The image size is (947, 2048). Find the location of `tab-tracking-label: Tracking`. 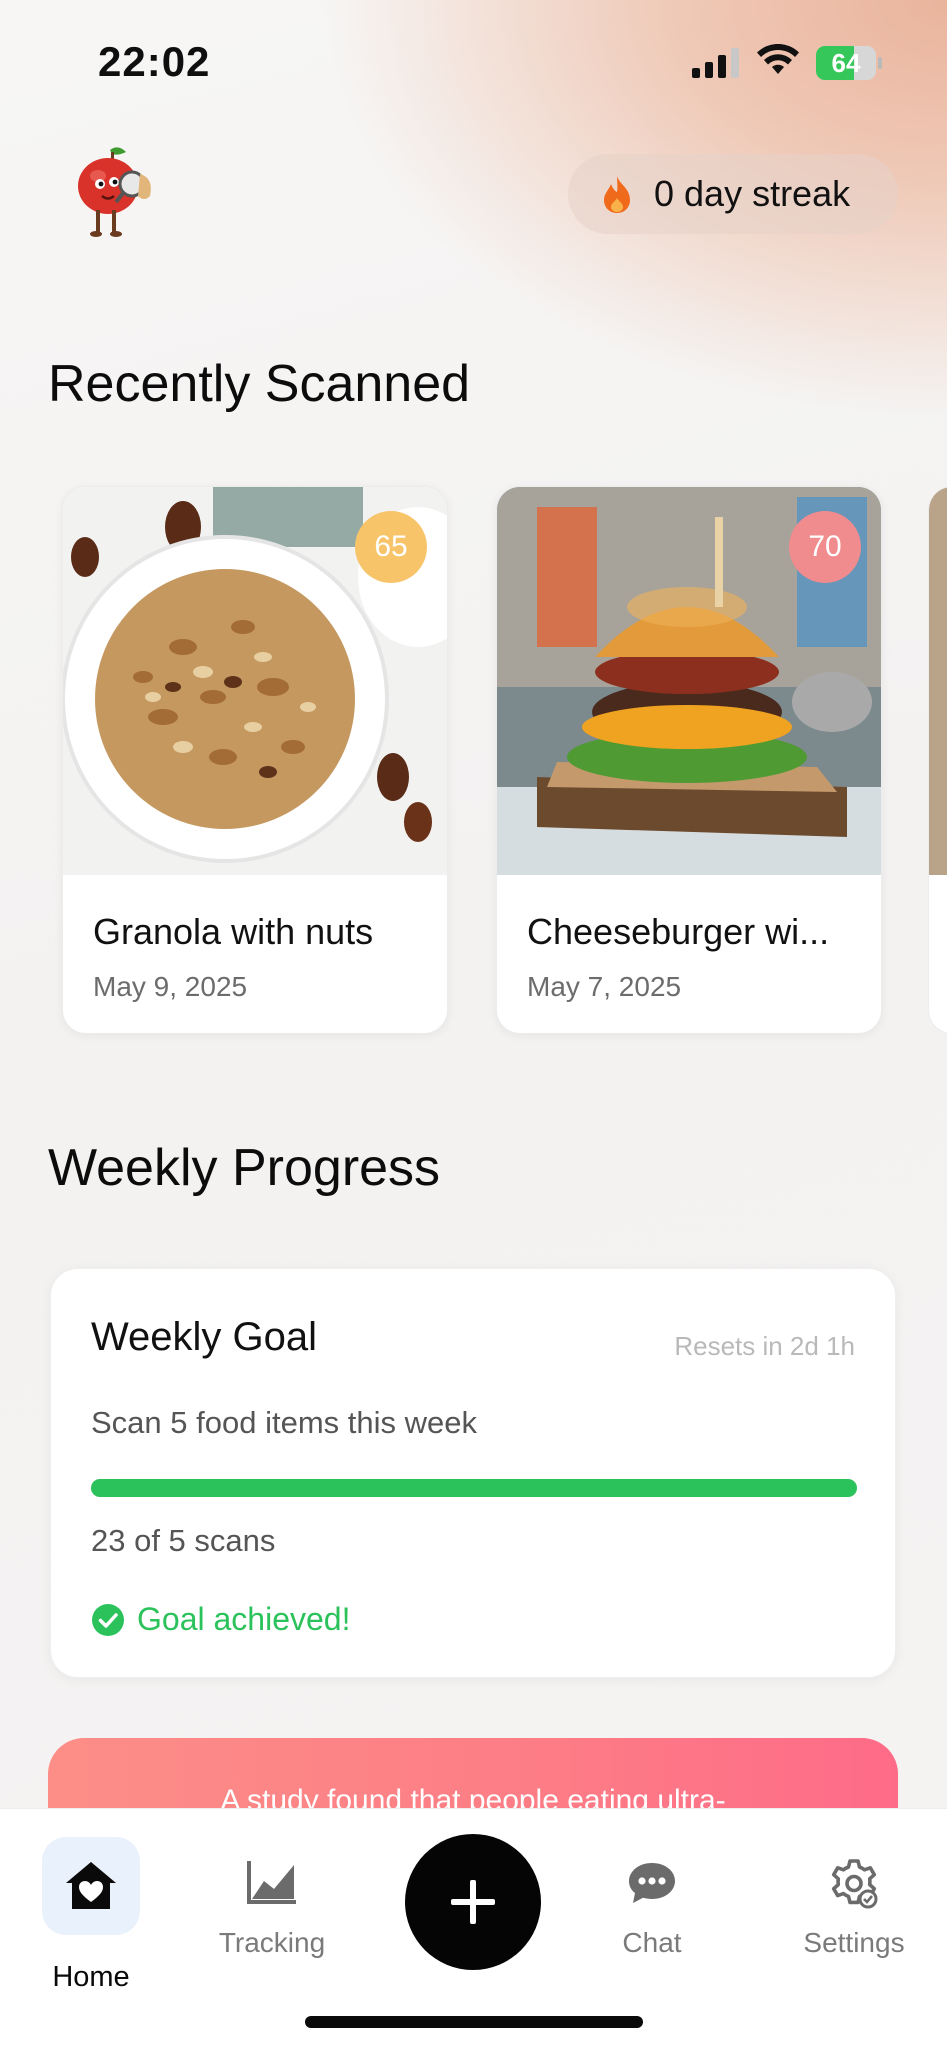

tab-tracking-label: Tracking is located at coordinates (272, 1942).